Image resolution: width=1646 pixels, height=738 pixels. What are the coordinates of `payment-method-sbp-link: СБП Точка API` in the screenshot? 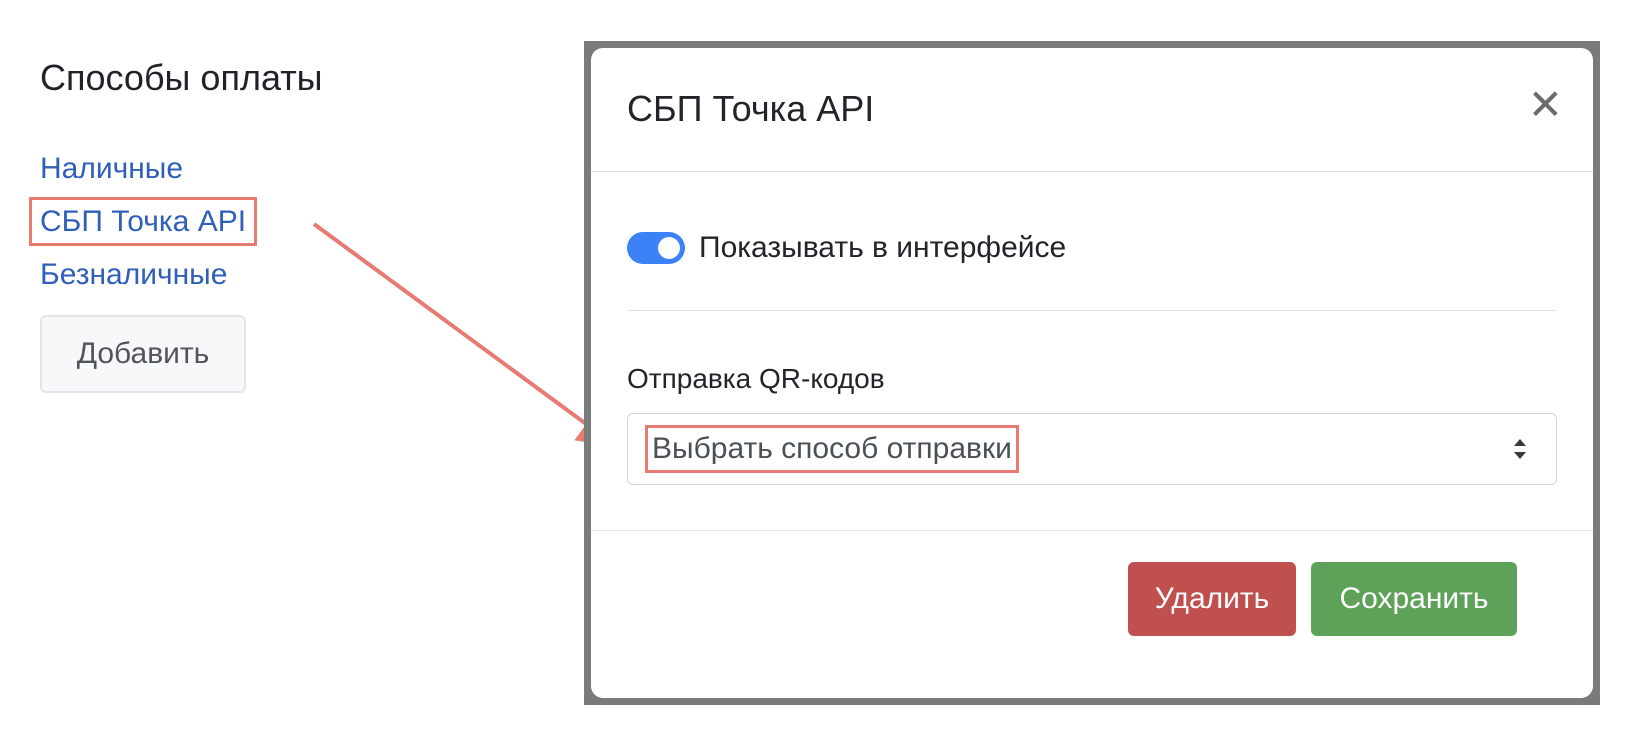 It's located at (143, 221).